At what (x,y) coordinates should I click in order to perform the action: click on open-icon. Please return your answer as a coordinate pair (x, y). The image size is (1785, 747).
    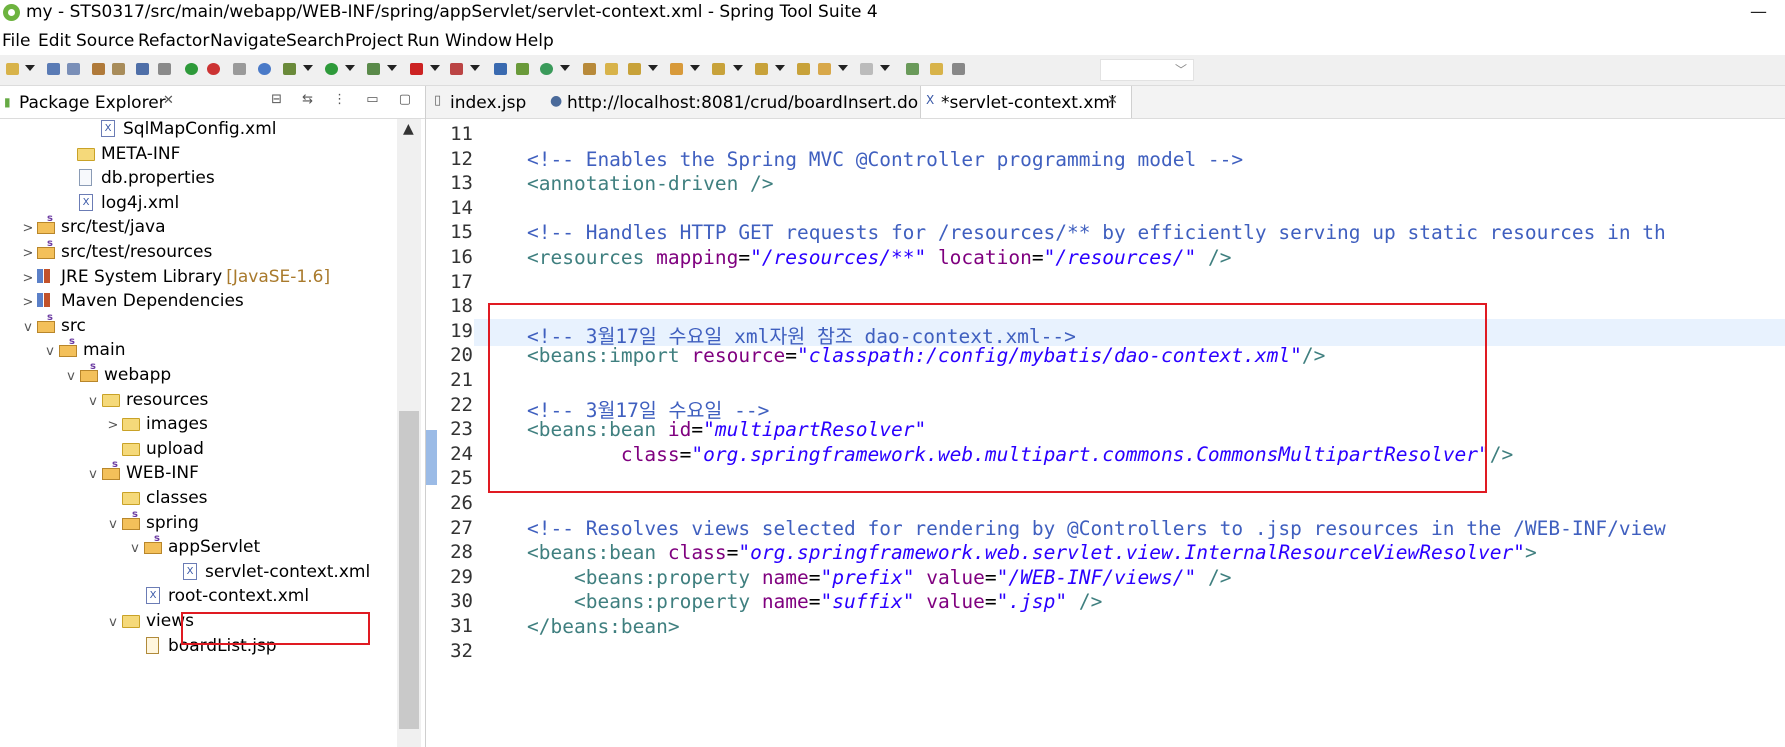
    Looking at the image, I should click on (589, 69).